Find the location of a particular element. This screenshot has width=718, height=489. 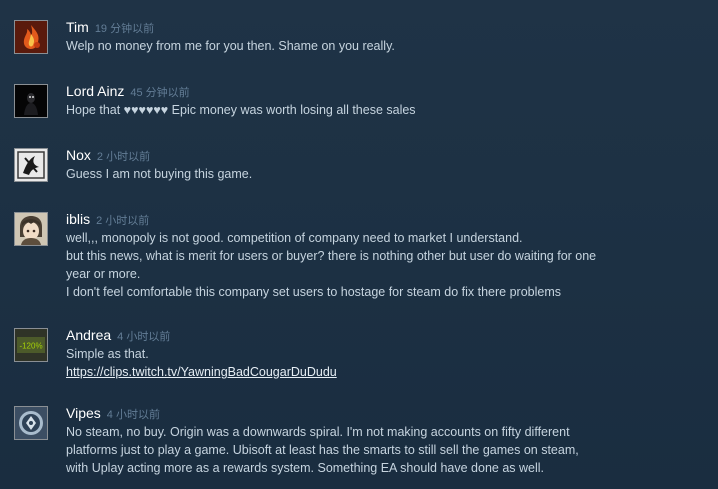

flame-avatar-icon is located at coordinates (31, 37).